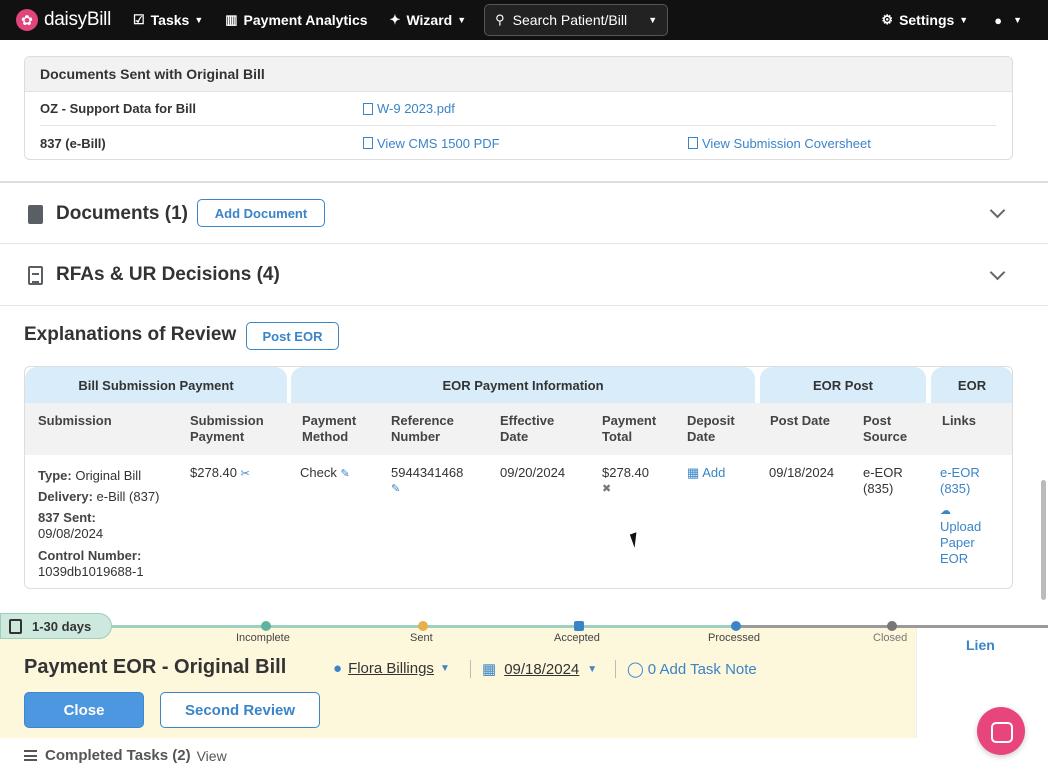 Image resolution: width=1048 pixels, height=780 pixels. What do you see at coordinates (391, 668) in the screenshot?
I see `assignee-select: ● Flora Billings ▼` at bounding box center [391, 668].